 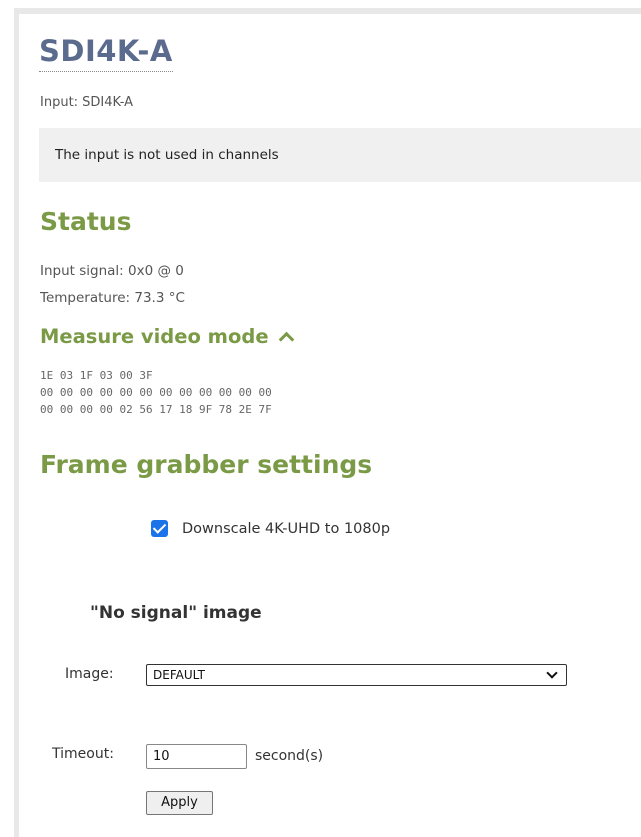 I want to click on status-heading: Status, so click(x=86, y=221).